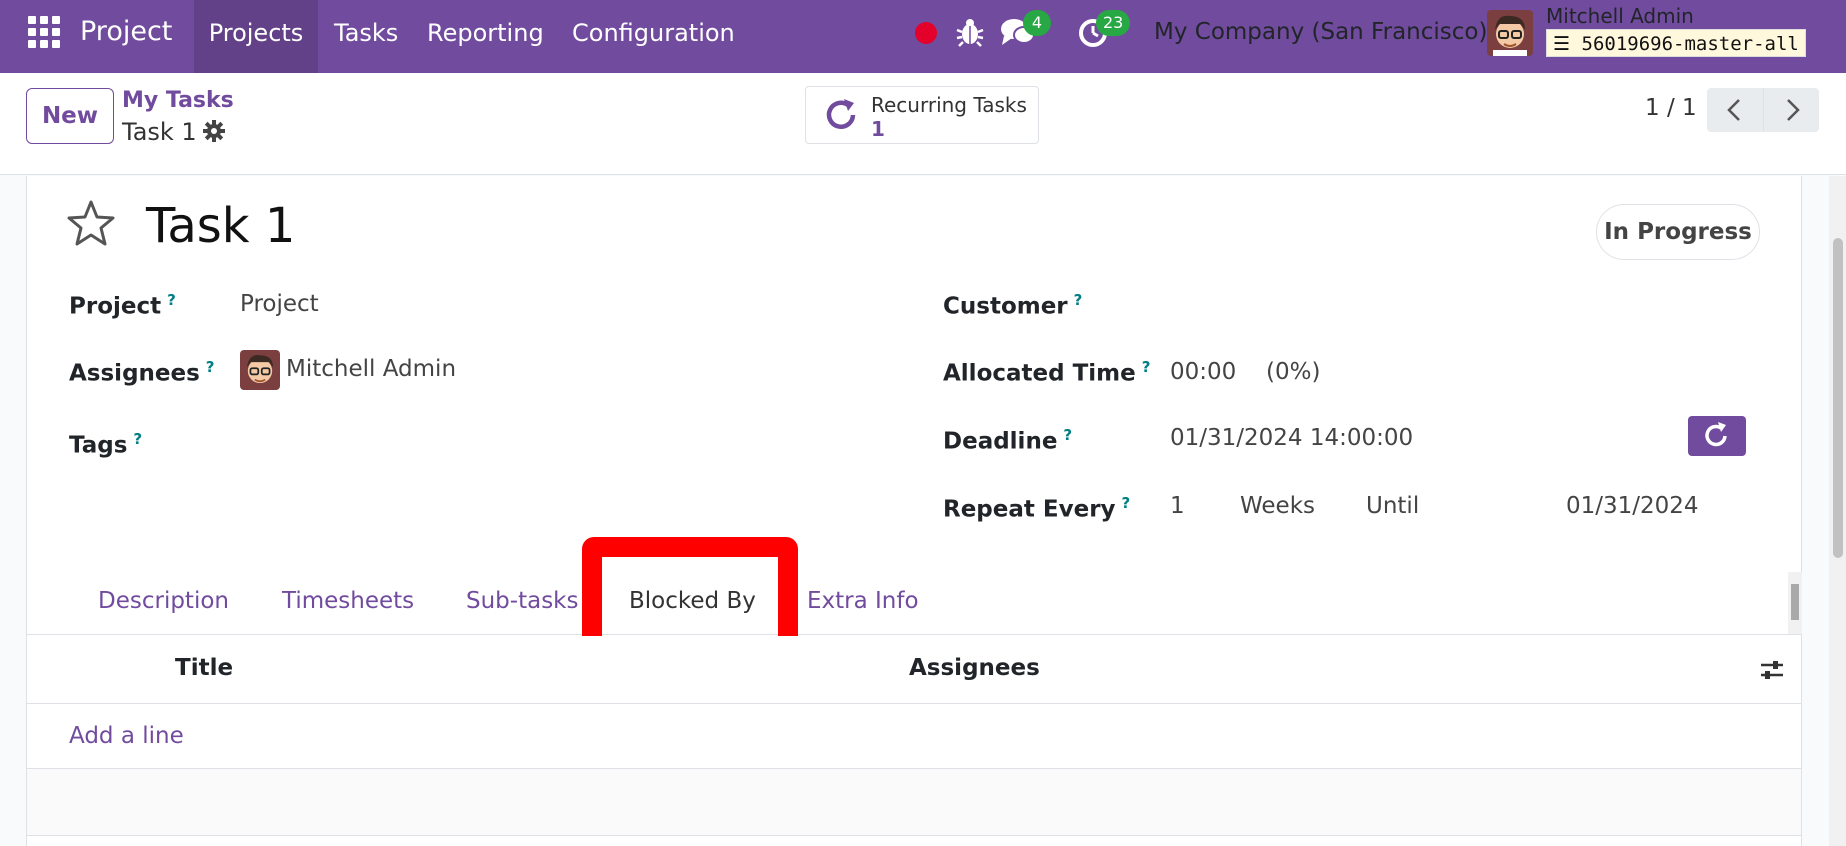 Image resolution: width=1846 pixels, height=846 pixels. What do you see at coordinates (1047, 372) in the screenshot?
I see `allocated-time-label: Allocated Time?` at bounding box center [1047, 372].